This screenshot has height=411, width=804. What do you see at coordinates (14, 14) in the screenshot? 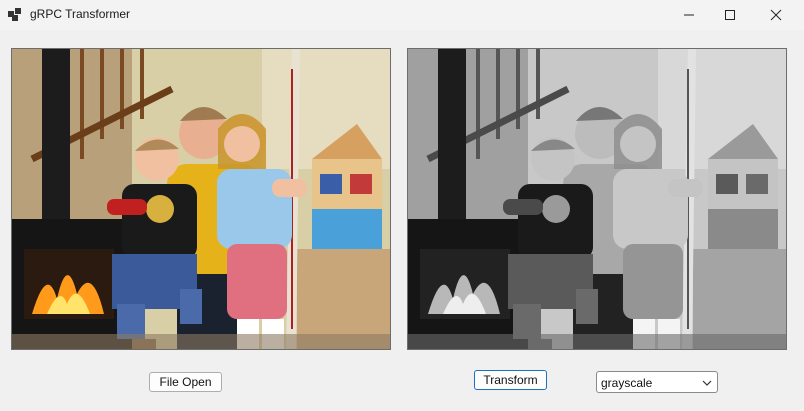
I see `app-icon` at bounding box center [14, 14].